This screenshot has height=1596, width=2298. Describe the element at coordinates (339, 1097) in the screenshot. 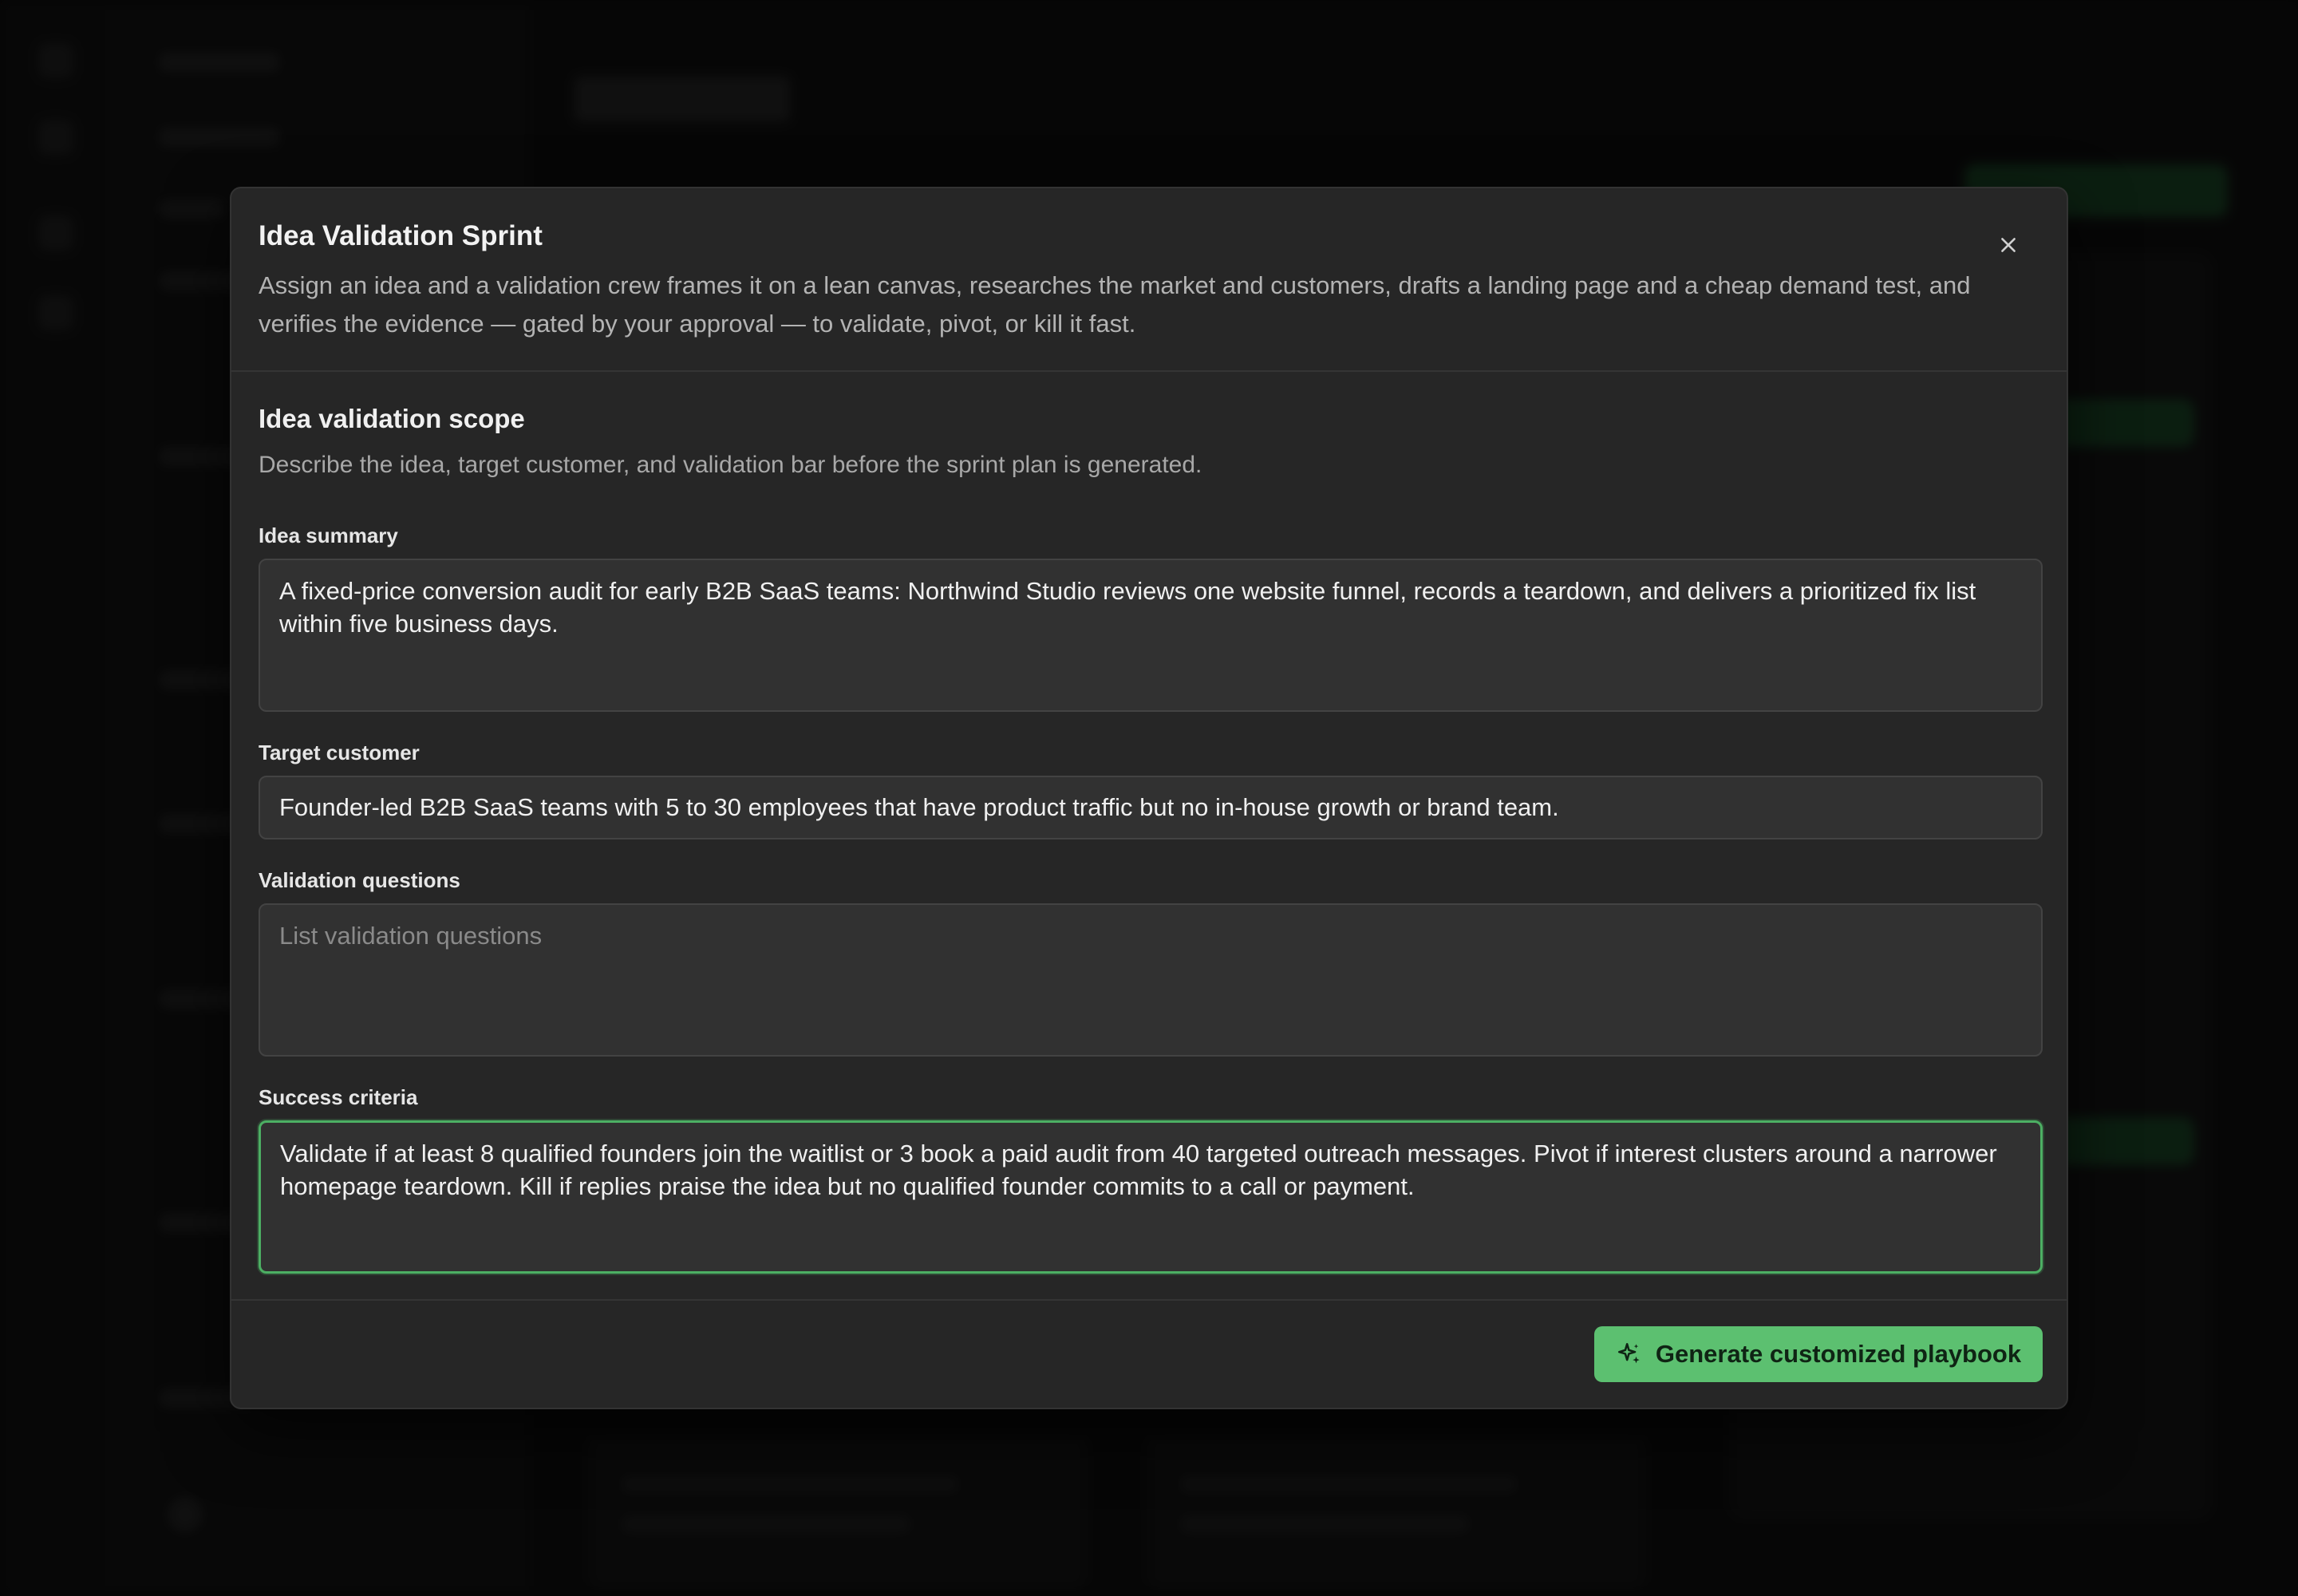

I see `success-criteria-label: Success criteria` at that location.